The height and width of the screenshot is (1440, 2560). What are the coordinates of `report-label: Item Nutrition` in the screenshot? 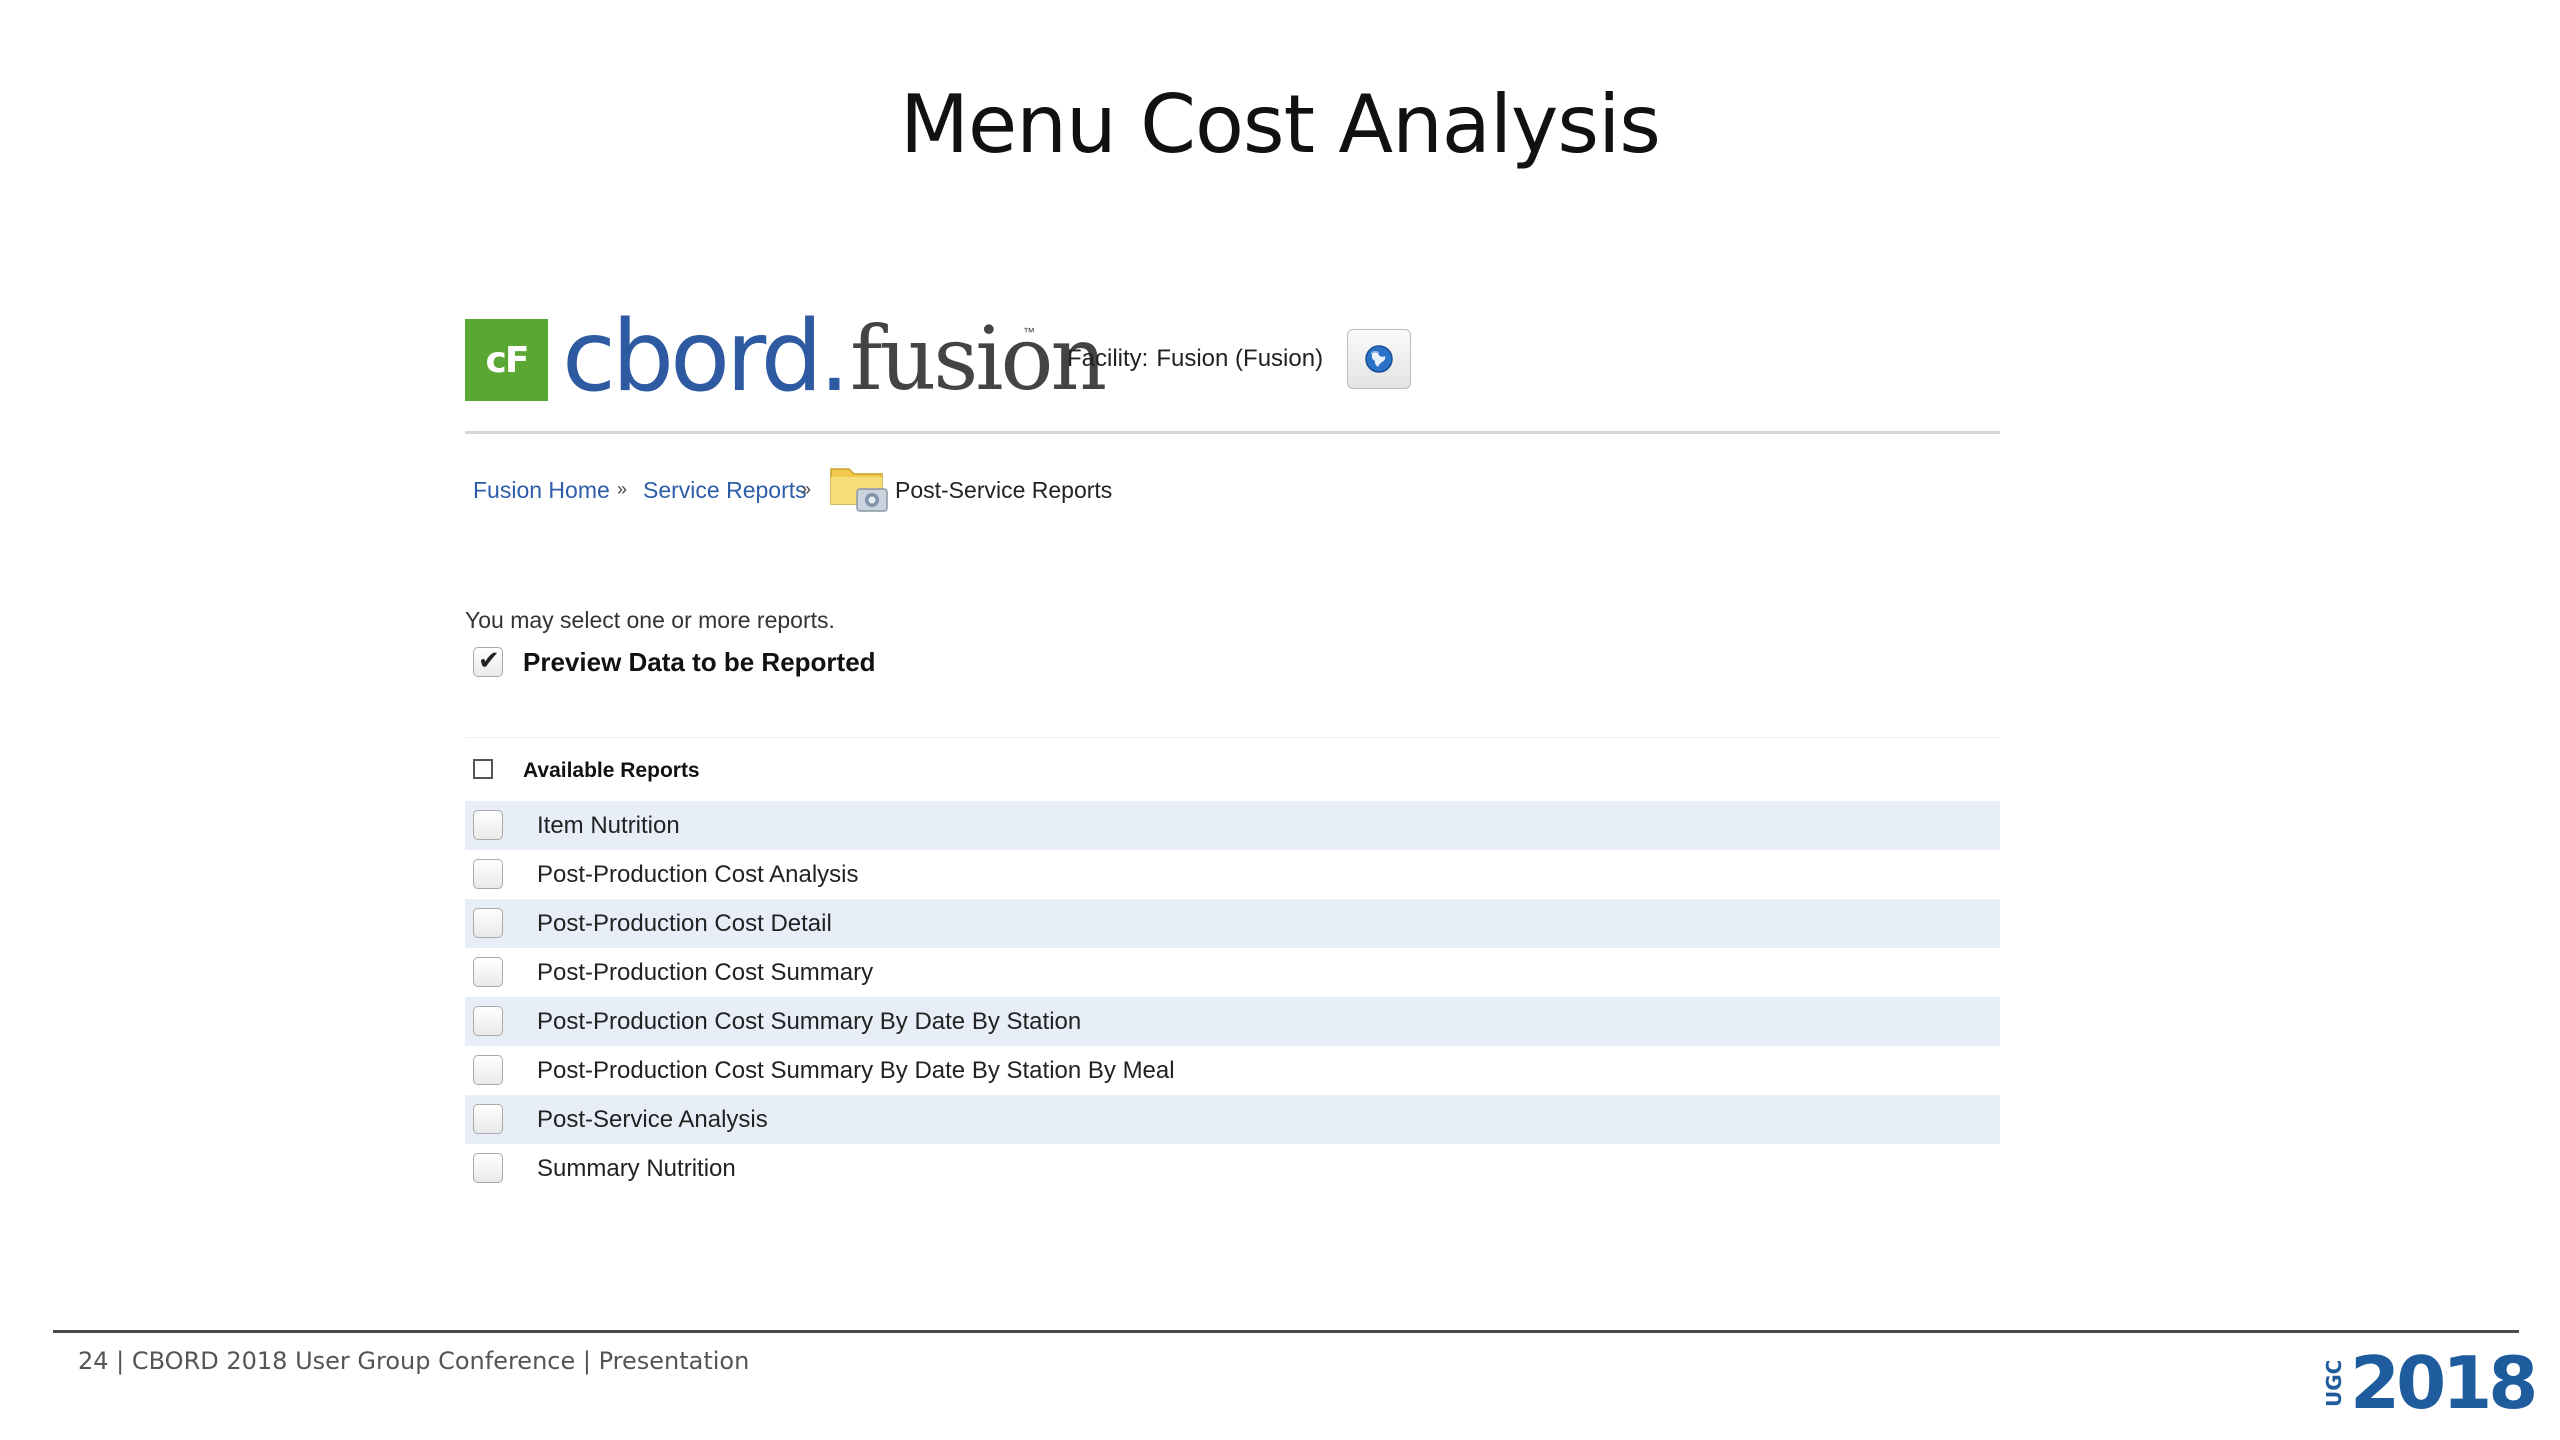 It's located at (608, 825).